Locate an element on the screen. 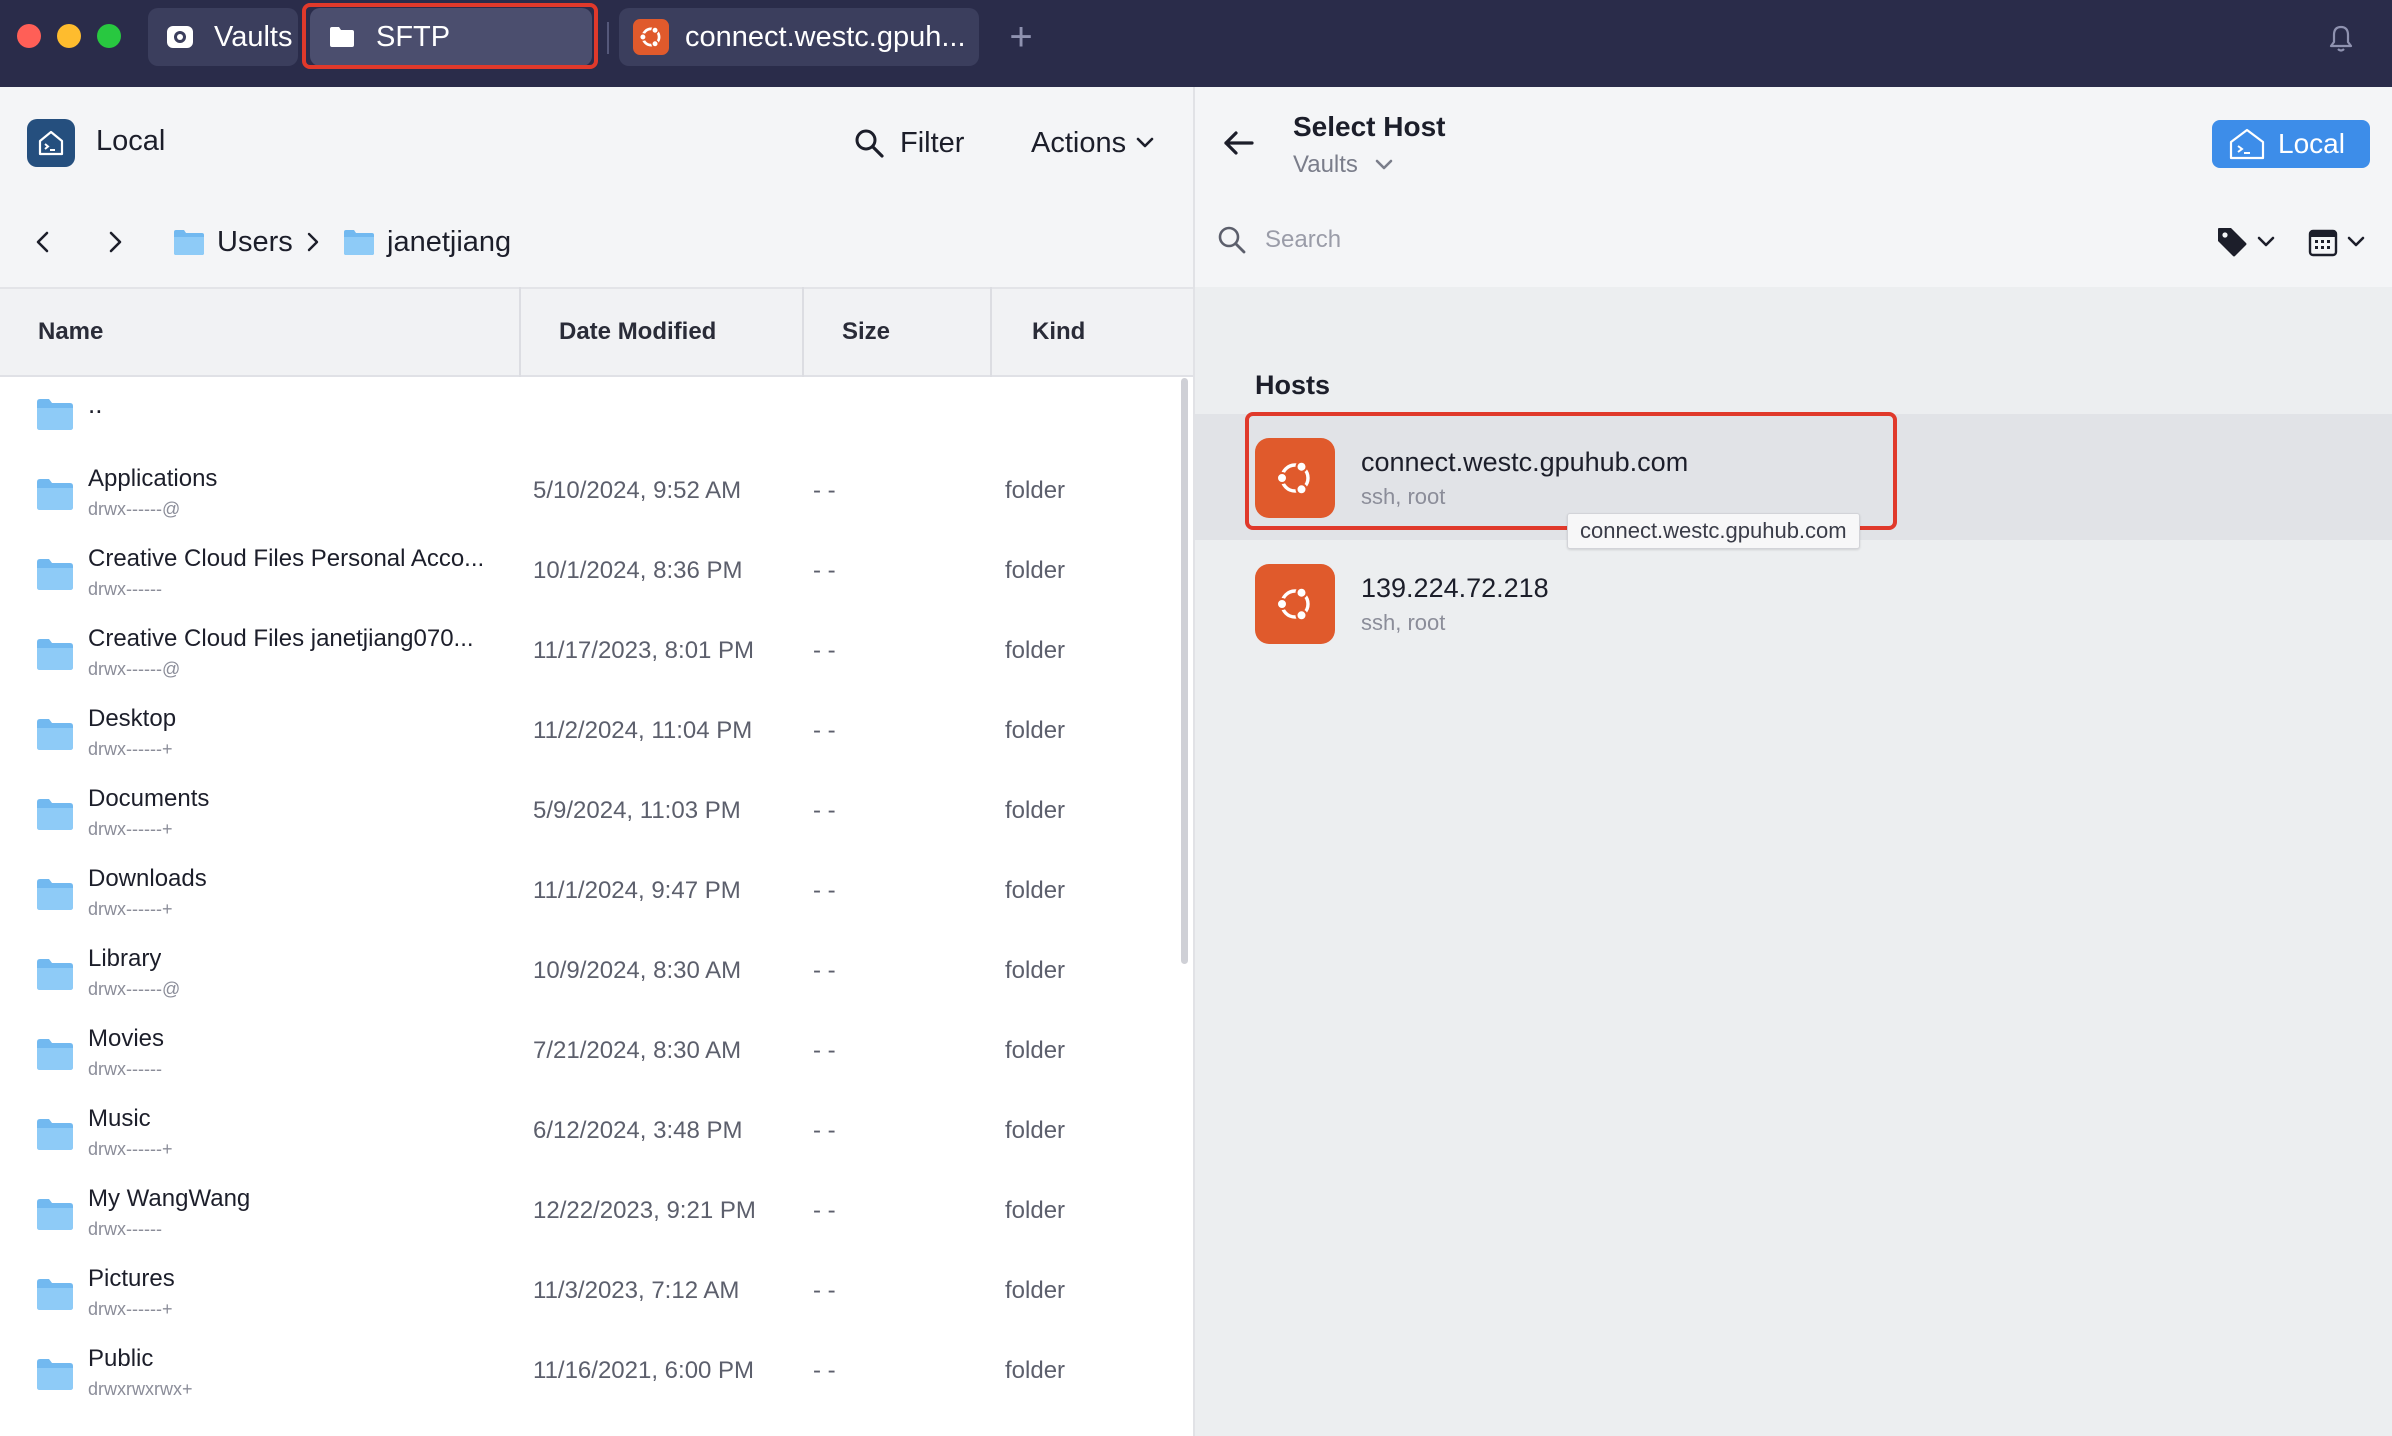  file-date-modified: 11/17/2023, 8:01 PM is located at coordinates (644, 650).